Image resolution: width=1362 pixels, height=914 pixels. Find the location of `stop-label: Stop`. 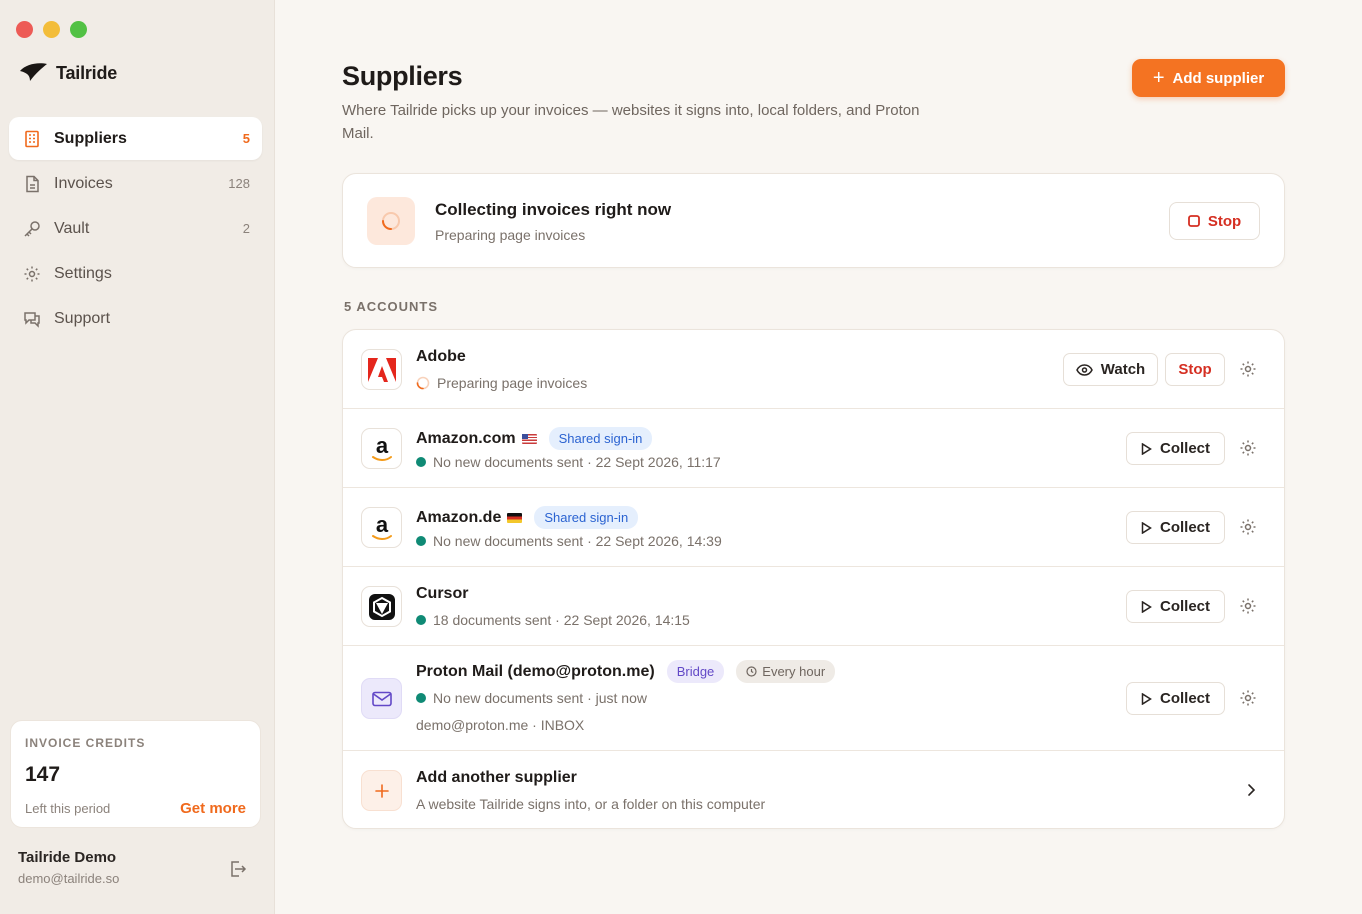

stop-label: Stop is located at coordinates (1195, 369).